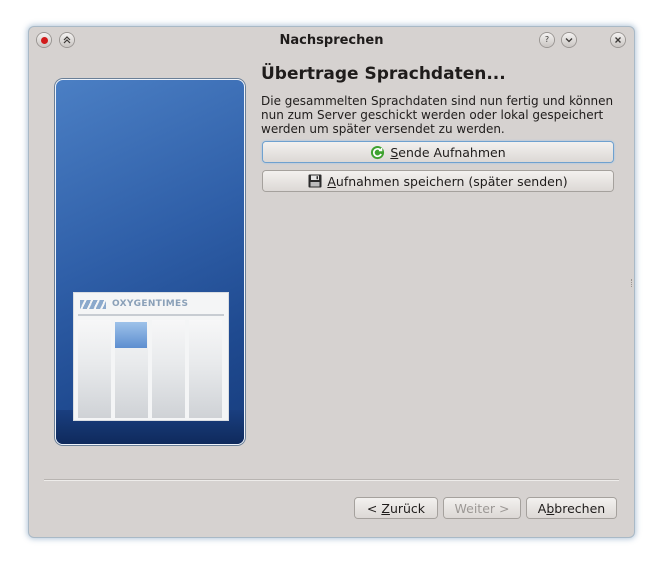 This screenshot has width=663, height=565. What do you see at coordinates (632, 283) in the screenshot?
I see `resize-grip` at bounding box center [632, 283].